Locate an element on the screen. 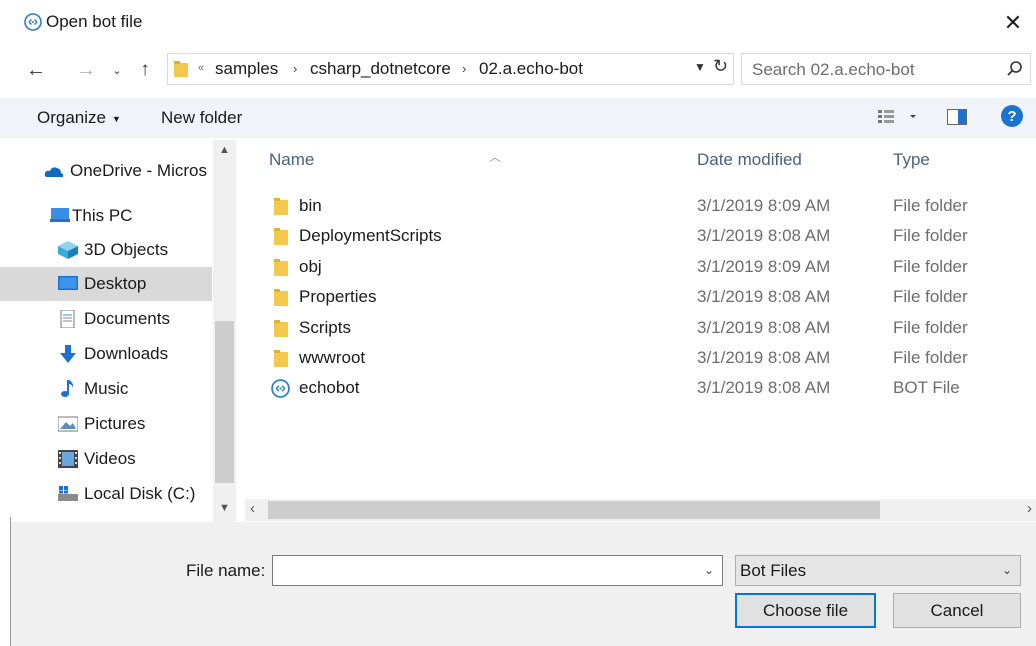  nav-label: Pictures is located at coordinates (115, 423).